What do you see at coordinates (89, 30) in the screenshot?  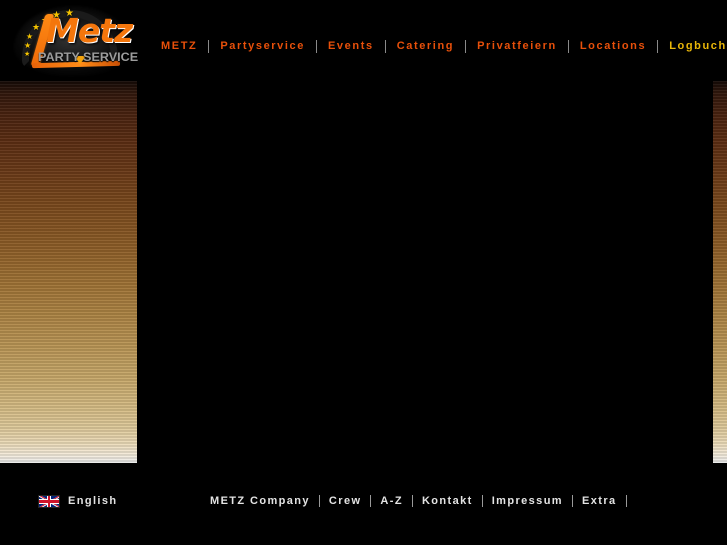 I see `logo-wordmark: Metz` at bounding box center [89, 30].